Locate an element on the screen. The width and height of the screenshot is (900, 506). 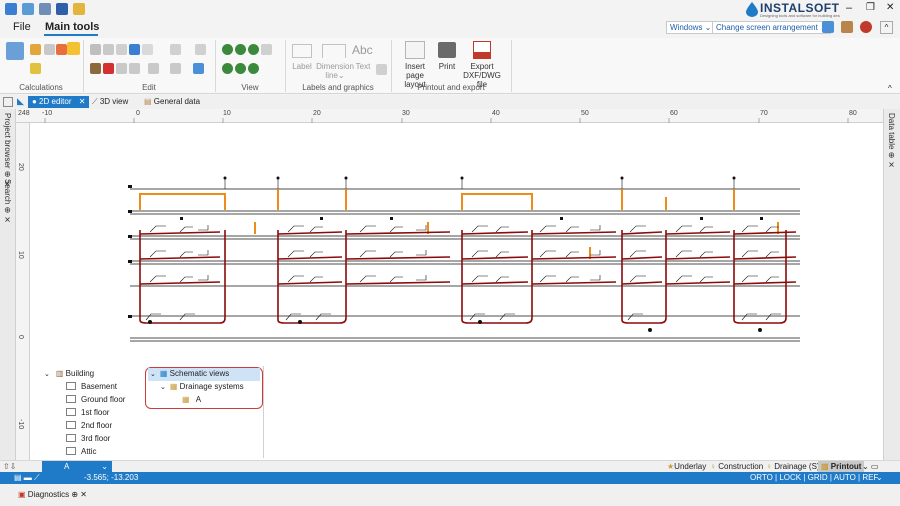
dimension-line-icon is located at coordinates (334, 51).